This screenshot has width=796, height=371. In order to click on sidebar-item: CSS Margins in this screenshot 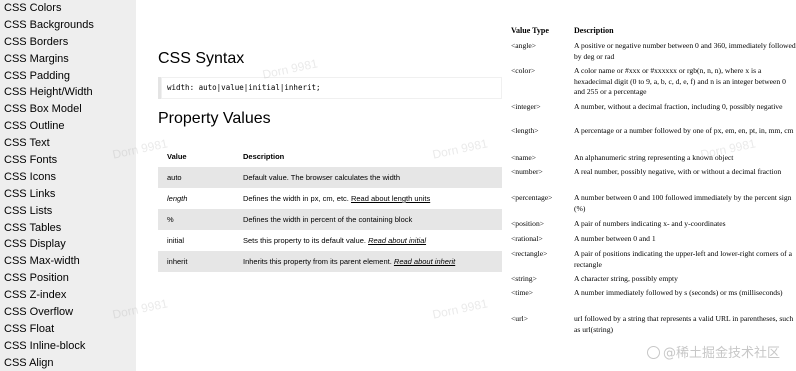, I will do `click(68, 59)`.